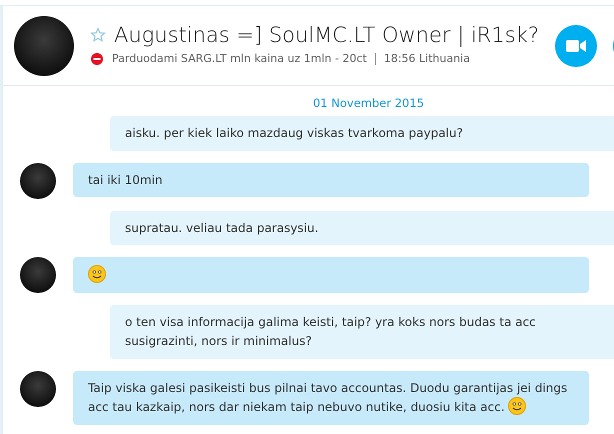 The width and height of the screenshot is (614, 434). Describe the element at coordinates (362, 228) in the screenshot. I see `message-bubble: supratau. veliau tada parasysiu.` at that location.